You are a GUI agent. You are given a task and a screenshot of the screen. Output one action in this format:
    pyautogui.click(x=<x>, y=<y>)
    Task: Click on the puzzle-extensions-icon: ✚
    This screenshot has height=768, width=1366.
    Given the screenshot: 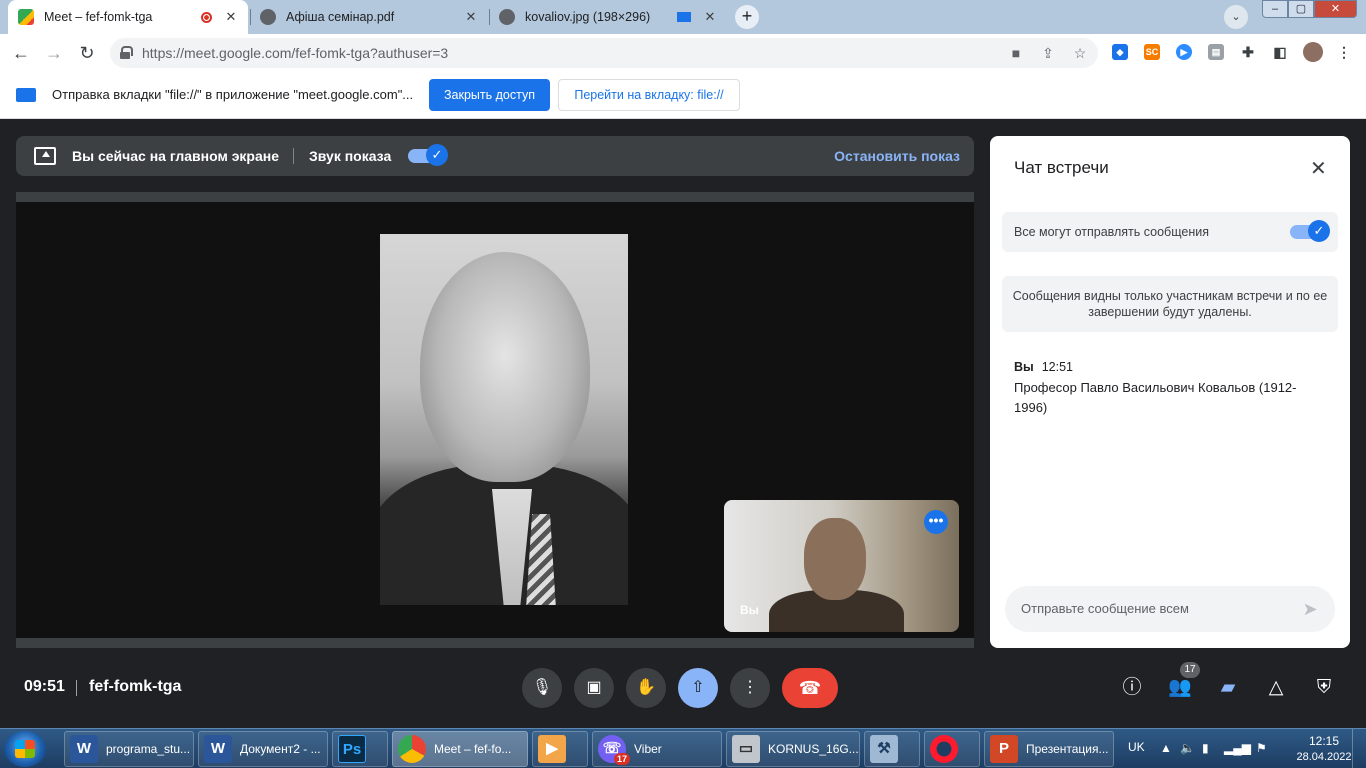 What is the action you would take?
    pyautogui.click(x=1248, y=52)
    